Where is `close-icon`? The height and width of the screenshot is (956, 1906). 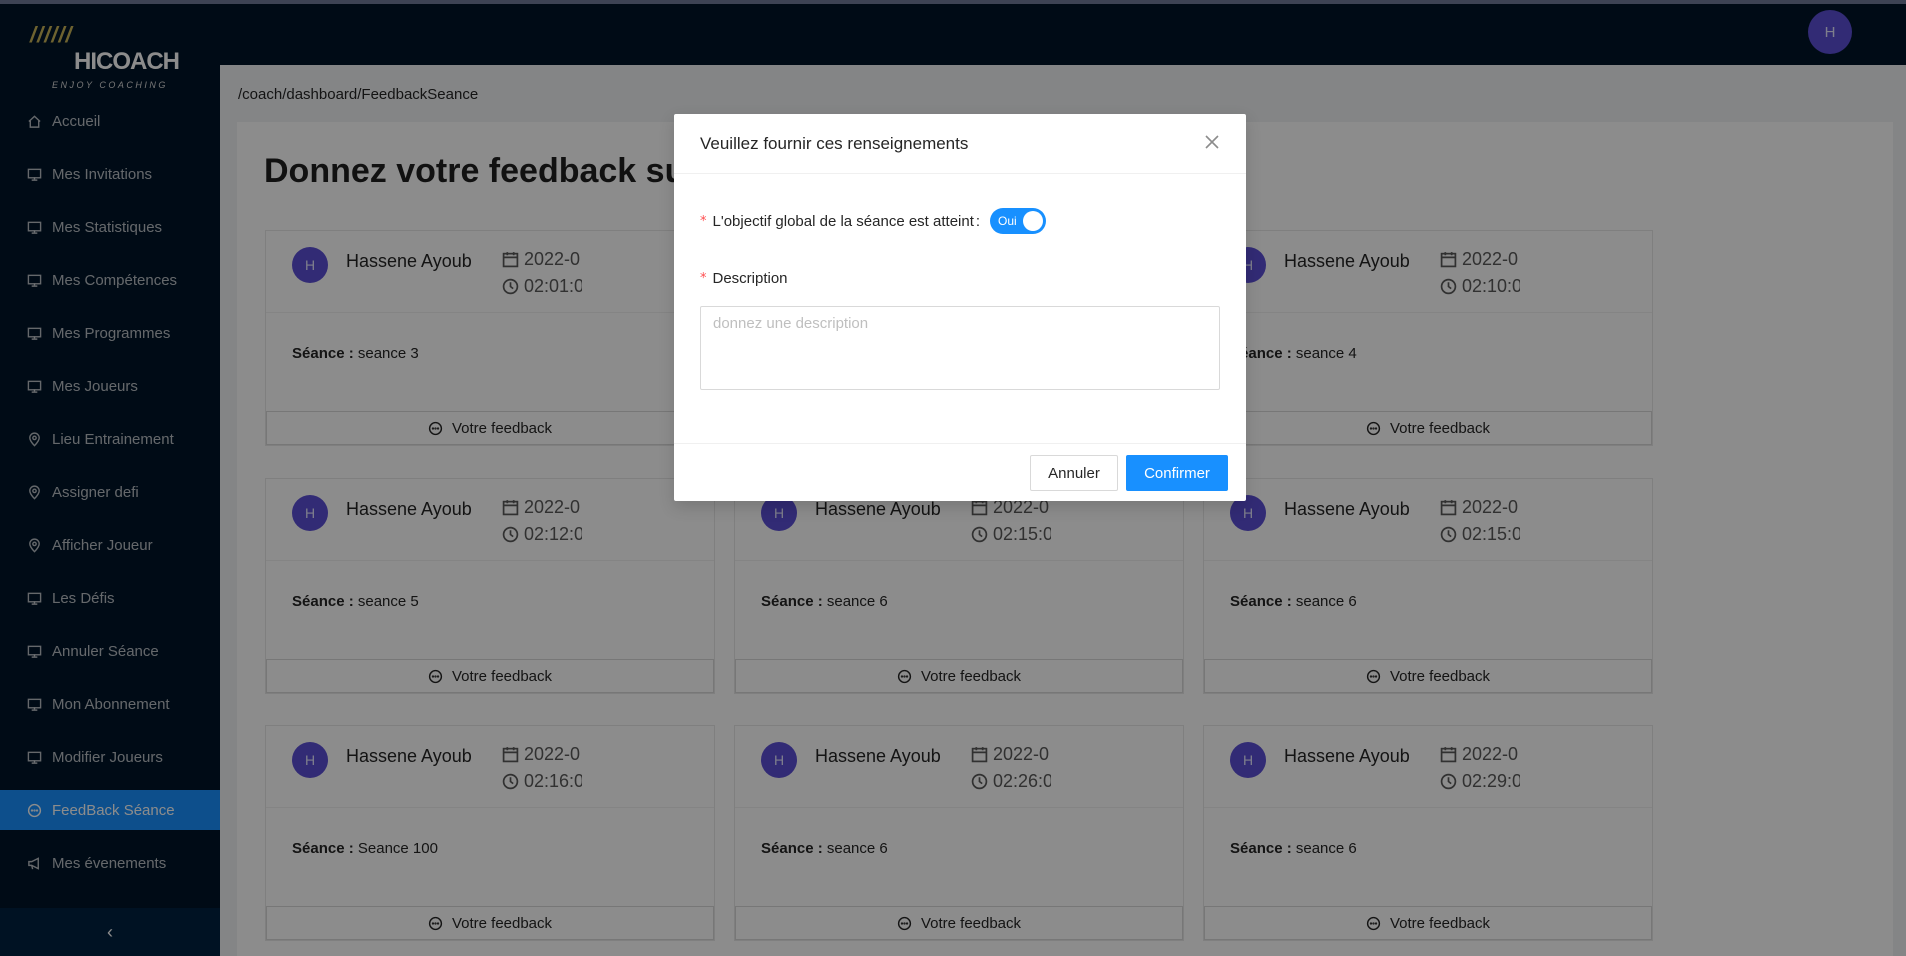
close-icon is located at coordinates (1212, 142).